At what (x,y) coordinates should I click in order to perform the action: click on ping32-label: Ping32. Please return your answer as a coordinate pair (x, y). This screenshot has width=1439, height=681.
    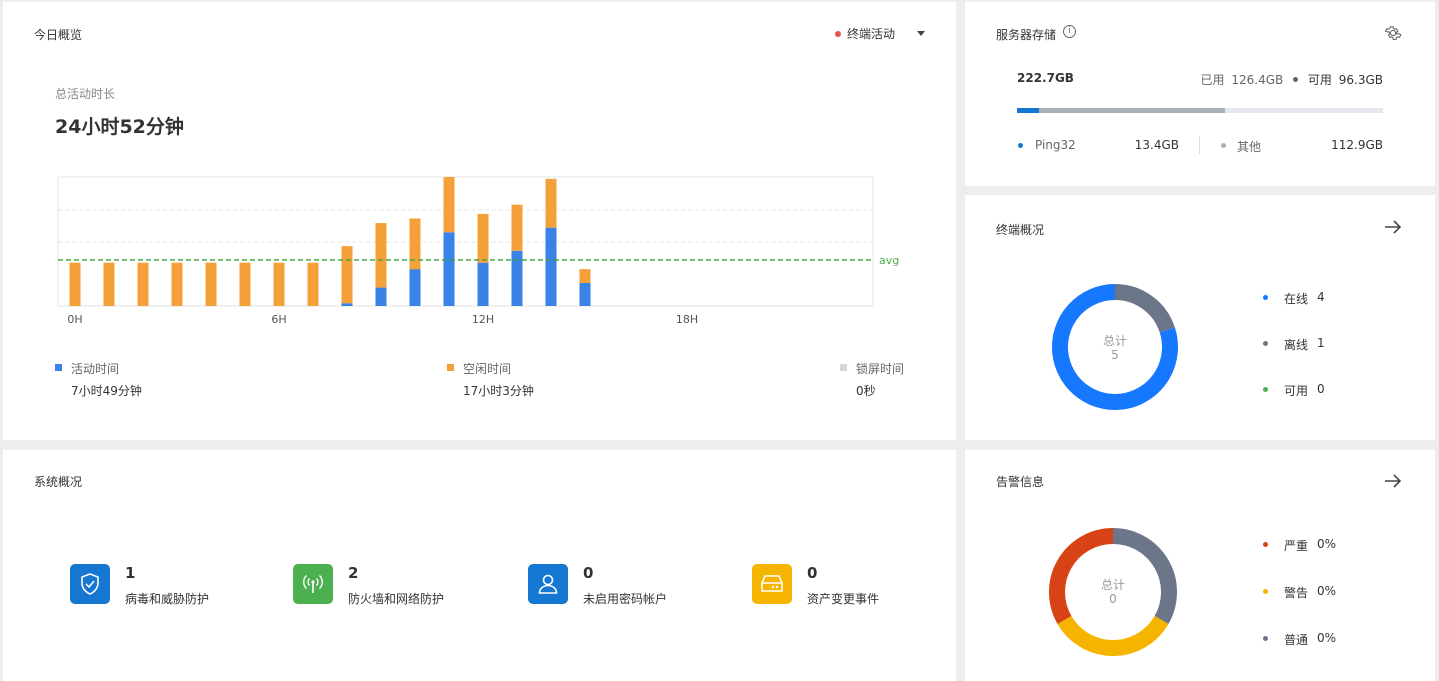
    Looking at the image, I should click on (1055, 145).